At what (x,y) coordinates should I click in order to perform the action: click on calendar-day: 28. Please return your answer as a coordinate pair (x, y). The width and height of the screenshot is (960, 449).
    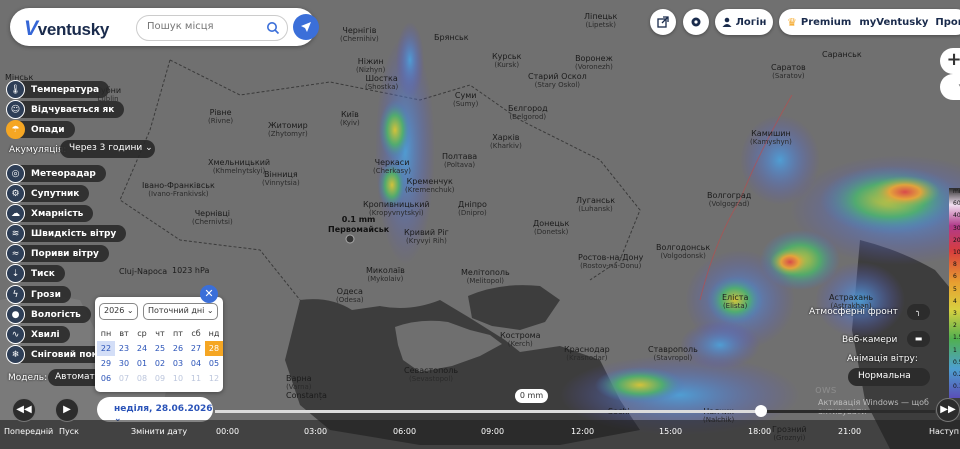
    Looking at the image, I should click on (214, 348).